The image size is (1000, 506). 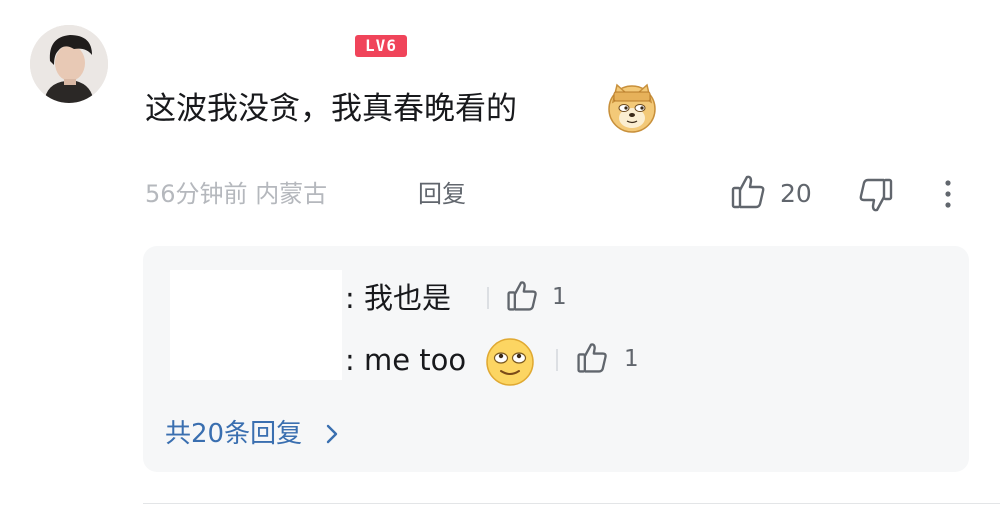 I want to click on comment-time: 56分钟前, so click(x=196, y=194).